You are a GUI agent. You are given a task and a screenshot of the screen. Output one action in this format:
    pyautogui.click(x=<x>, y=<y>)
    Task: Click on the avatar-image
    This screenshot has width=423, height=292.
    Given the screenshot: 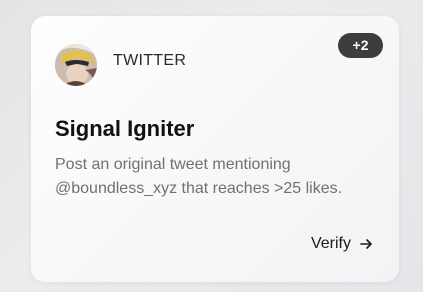 What is the action you would take?
    pyautogui.click(x=76, y=65)
    